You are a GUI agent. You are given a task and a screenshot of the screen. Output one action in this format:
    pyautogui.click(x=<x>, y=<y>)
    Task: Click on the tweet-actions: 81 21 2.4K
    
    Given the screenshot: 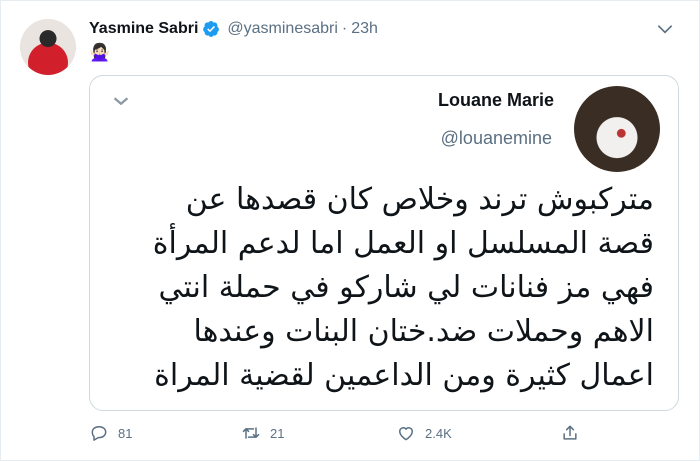 What is the action you would take?
    pyautogui.click(x=349, y=433)
    